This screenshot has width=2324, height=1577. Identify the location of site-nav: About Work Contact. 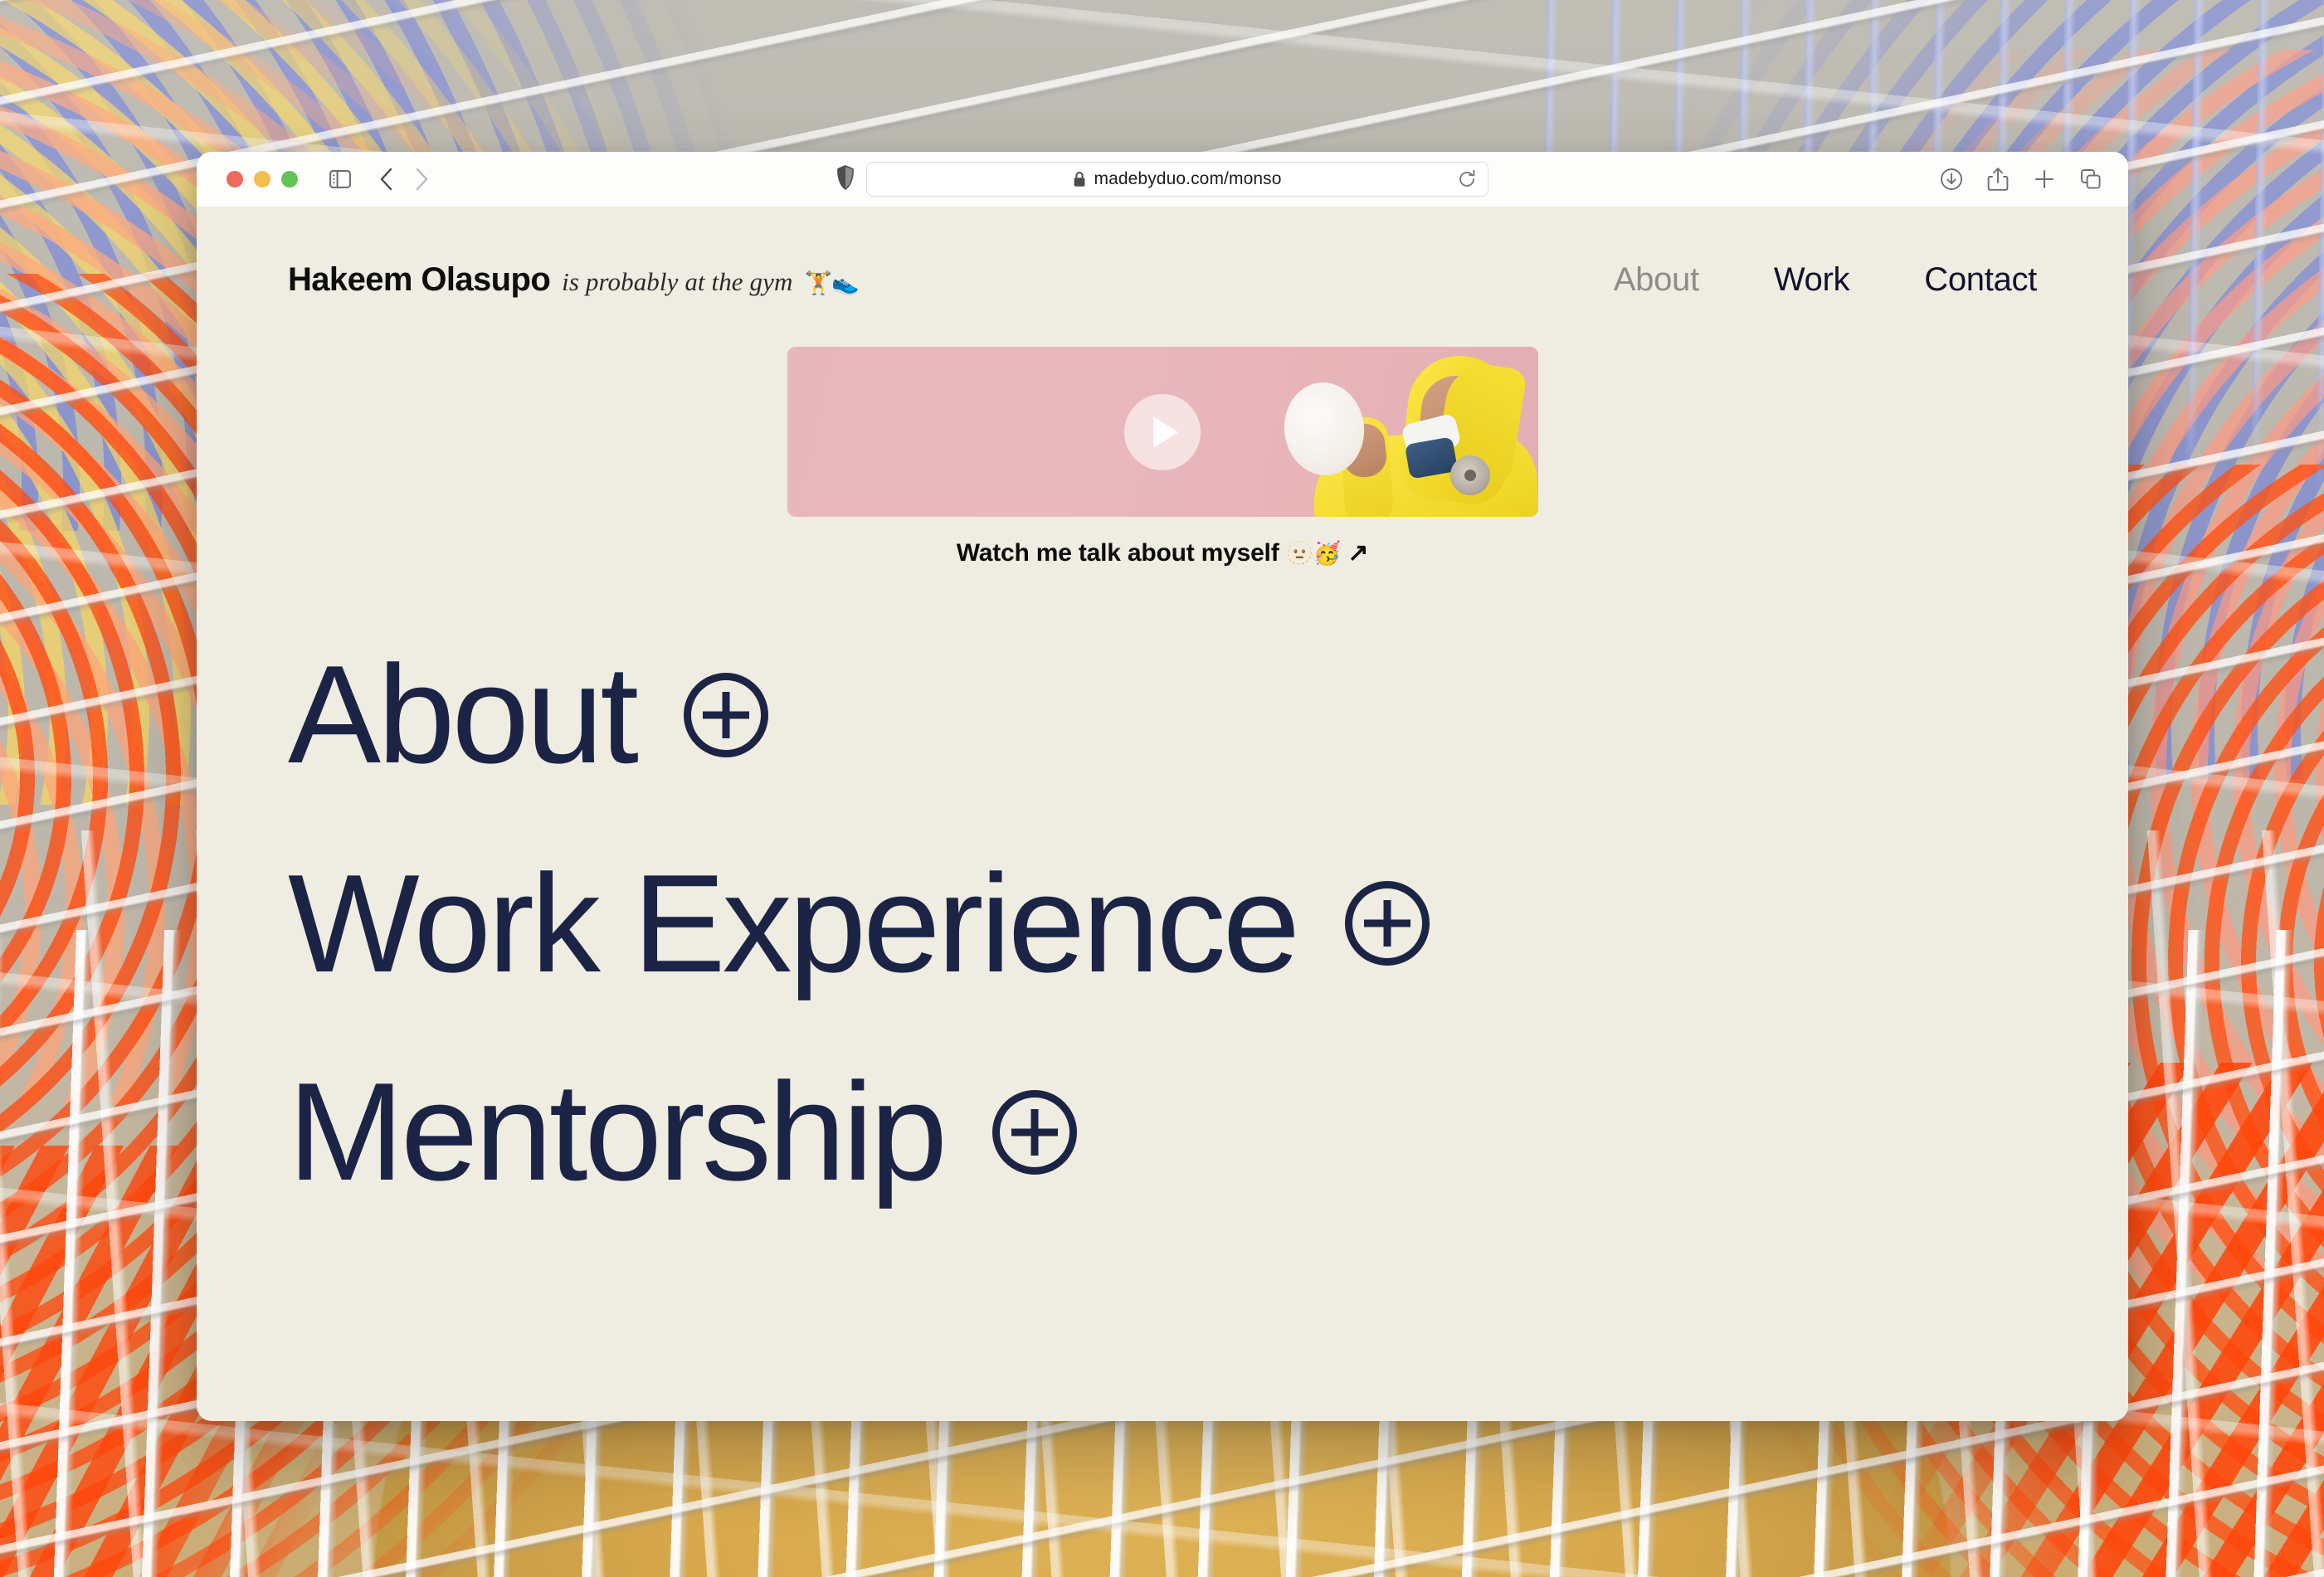
(1826, 280).